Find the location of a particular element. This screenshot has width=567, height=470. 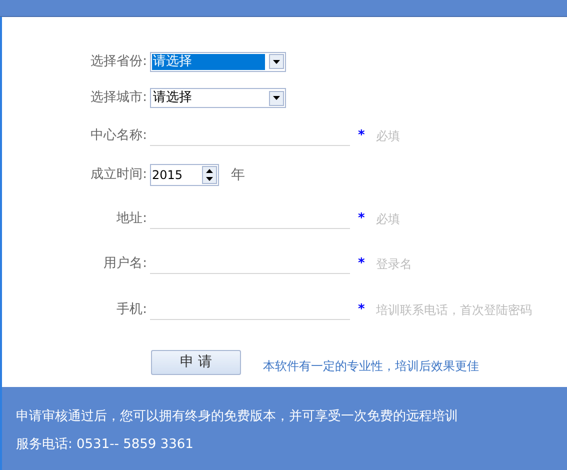

spin-arrows-icon is located at coordinates (209, 175).